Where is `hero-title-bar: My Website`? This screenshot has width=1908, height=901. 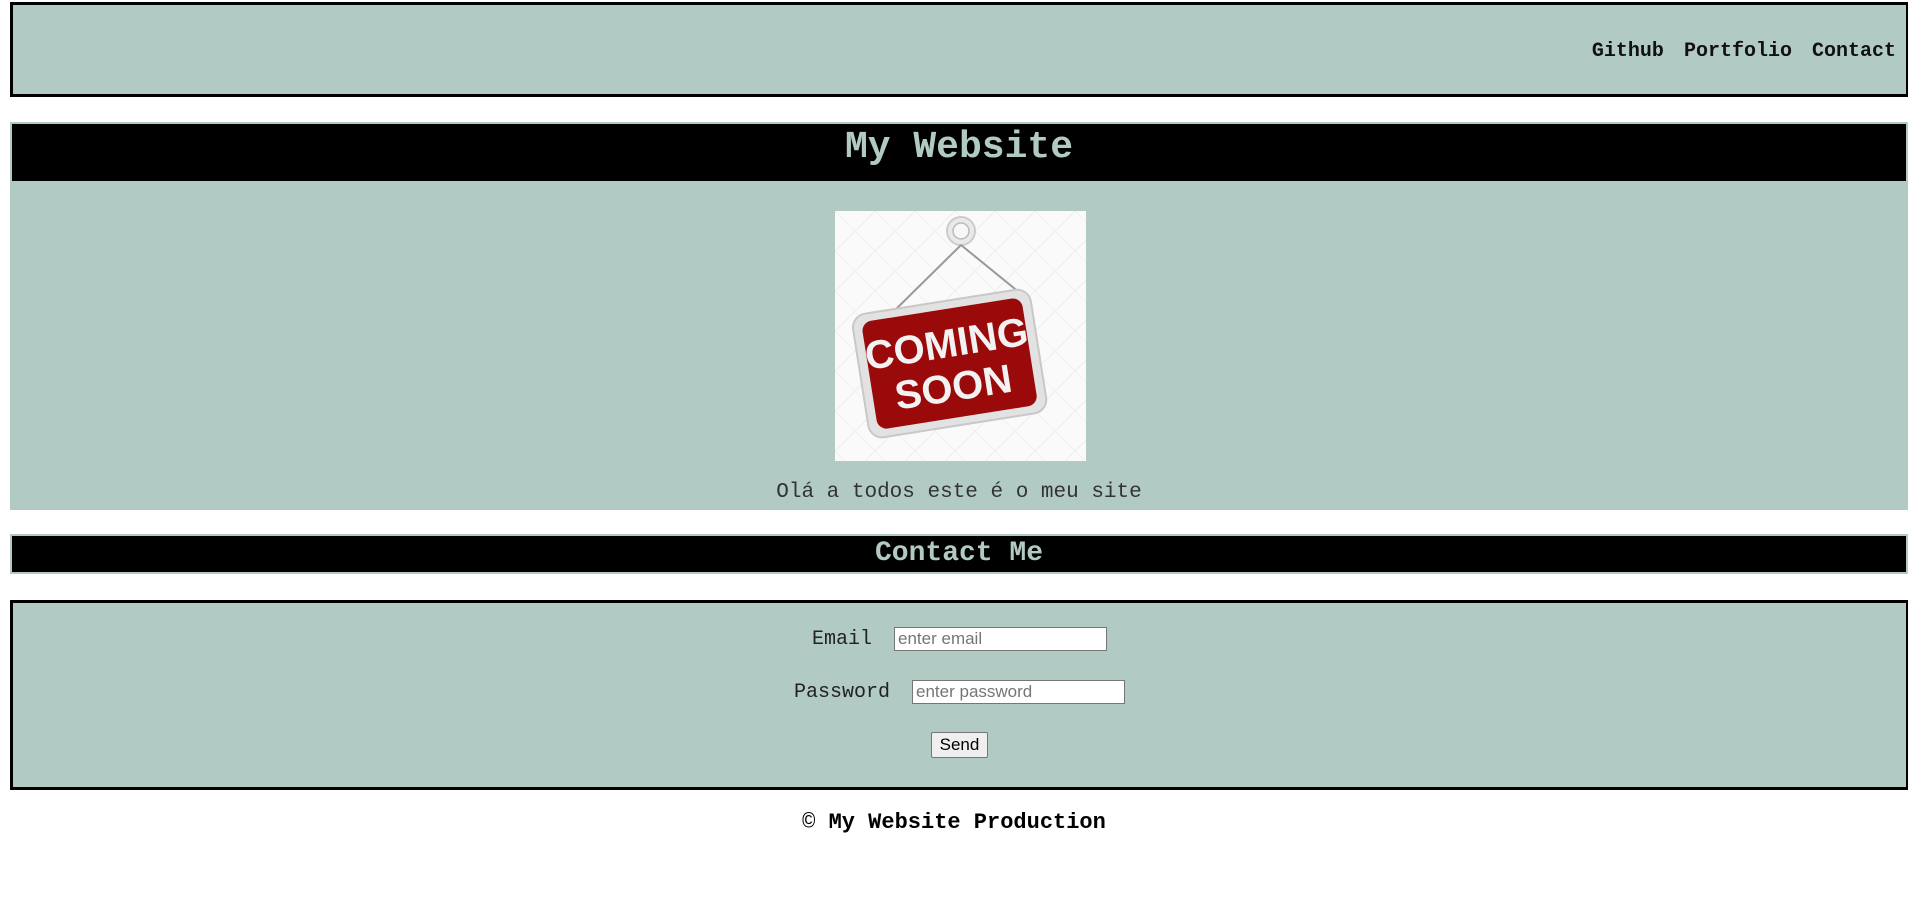
hero-title-bar: My Website is located at coordinates (959, 152).